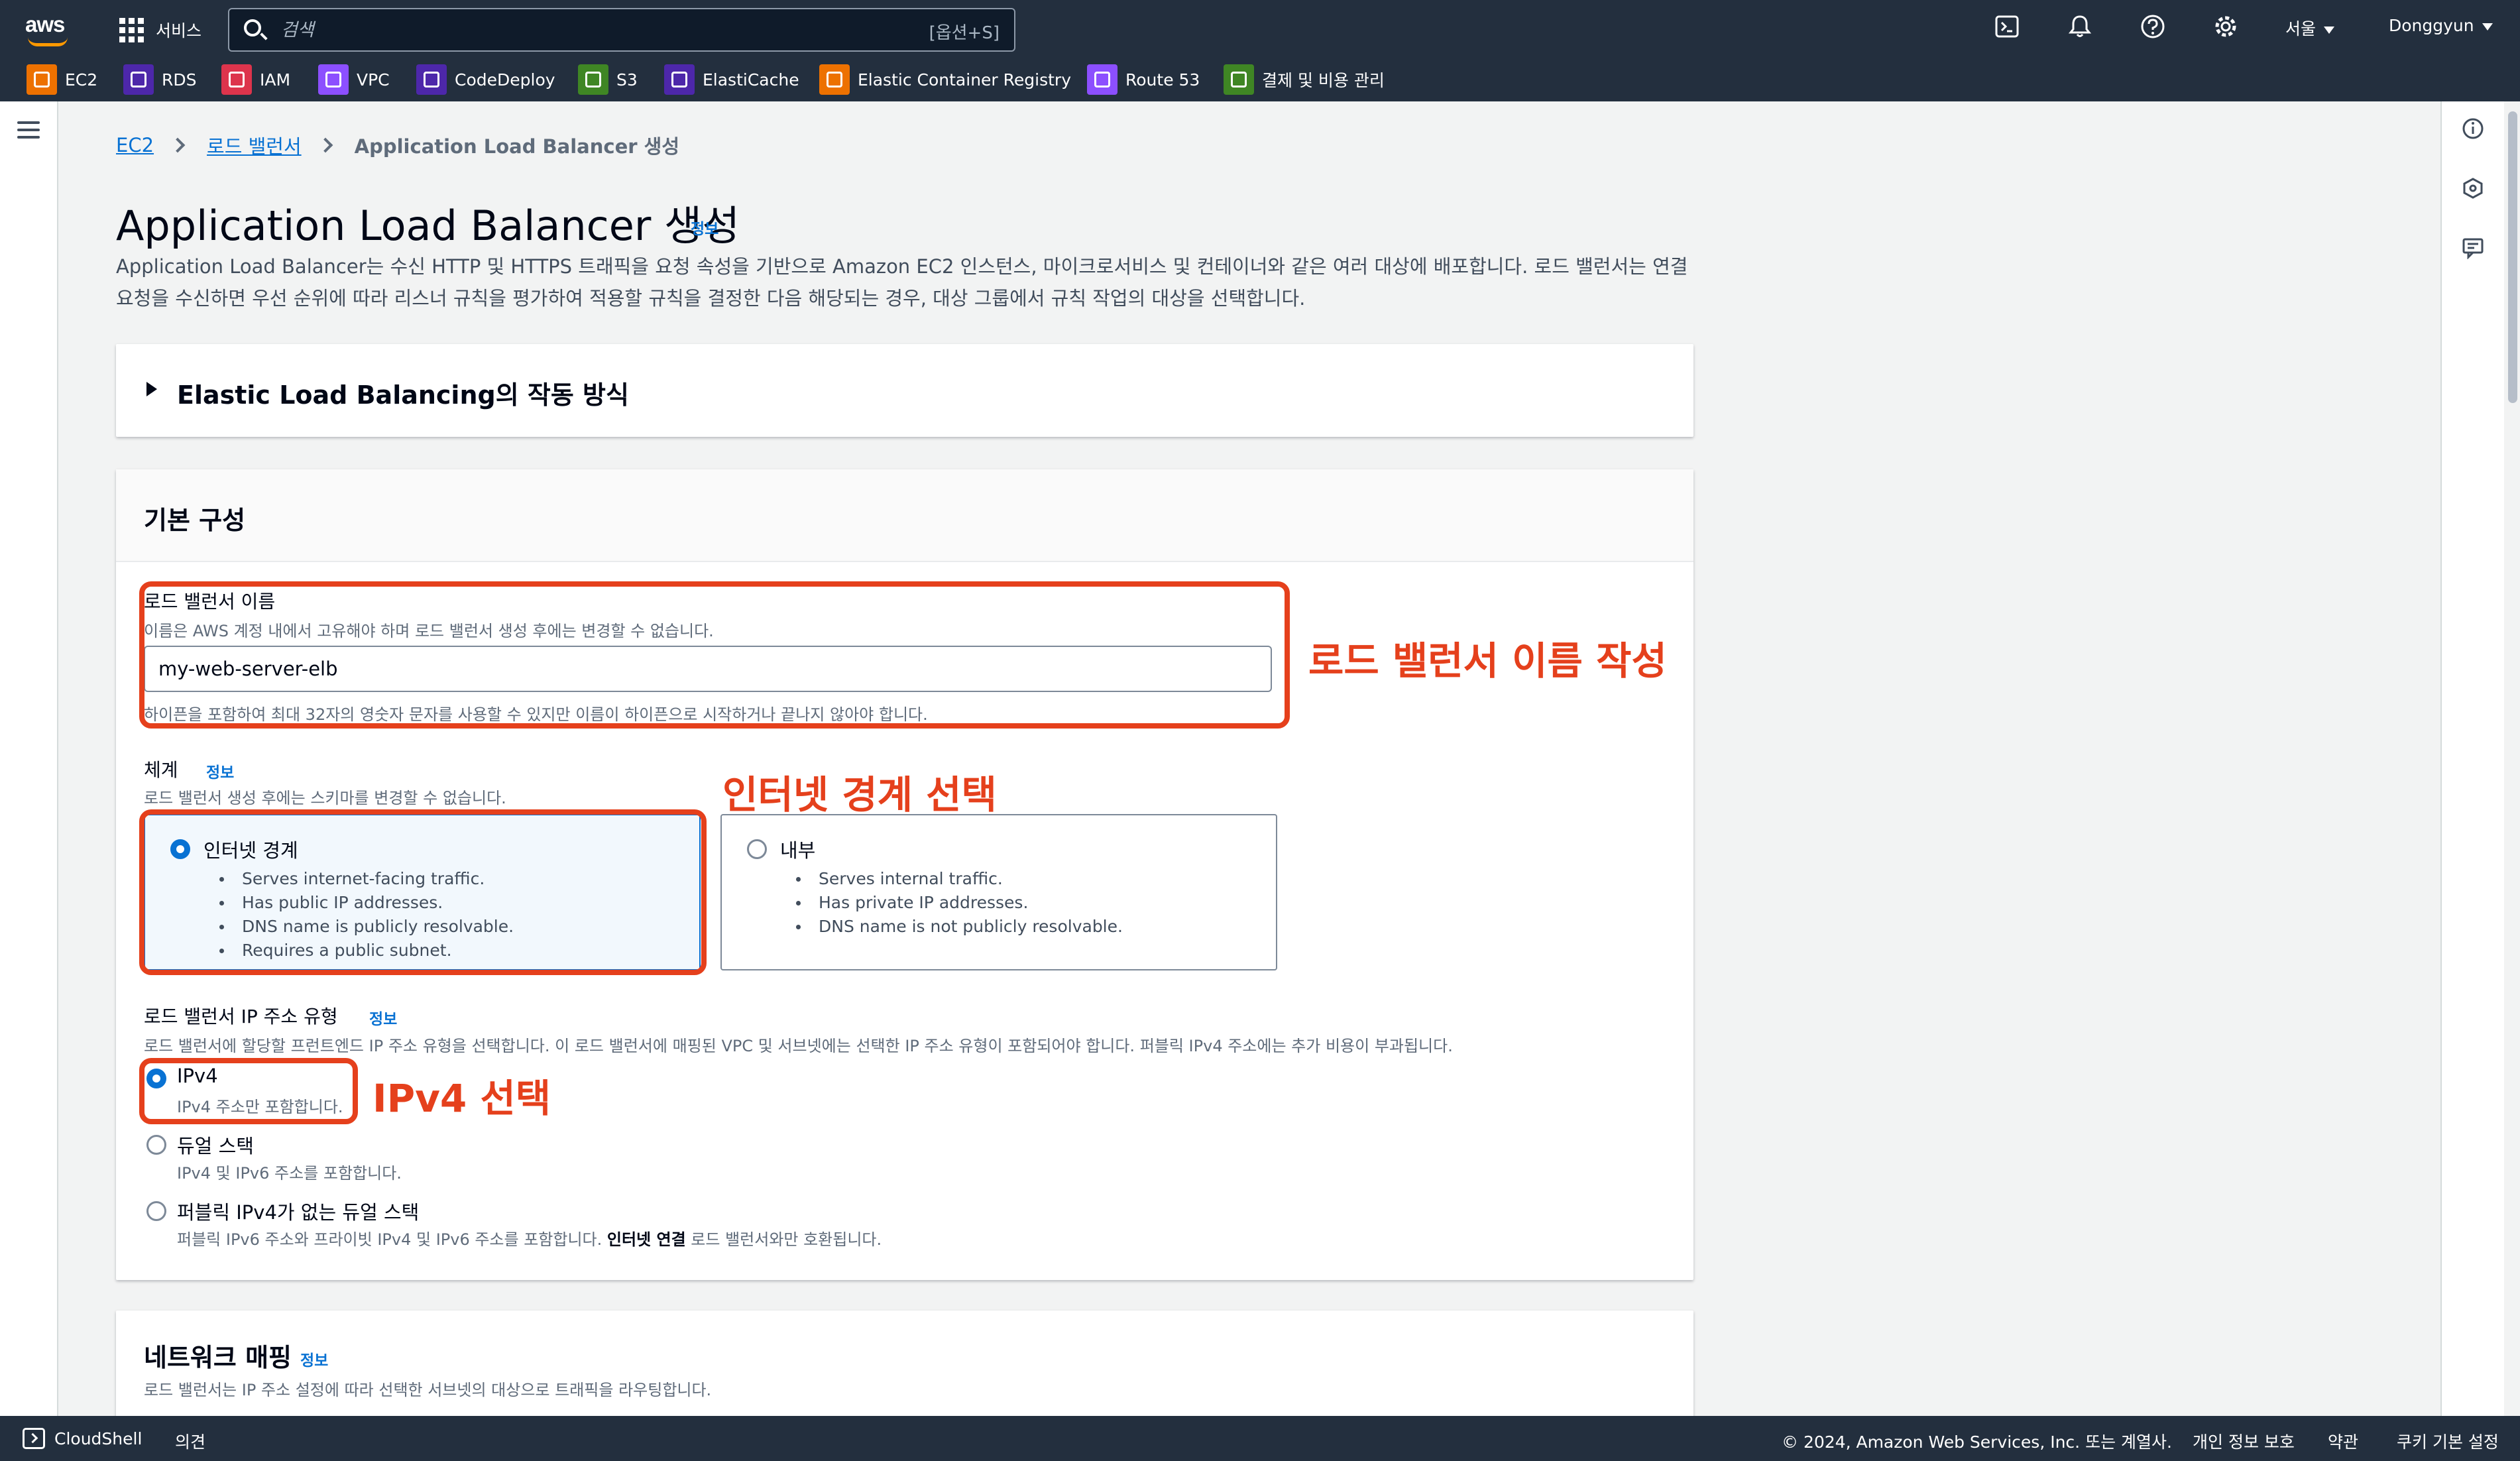 This screenshot has width=2520, height=1461. I want to click on scheme-info-link: 정보, so click(220, 771).